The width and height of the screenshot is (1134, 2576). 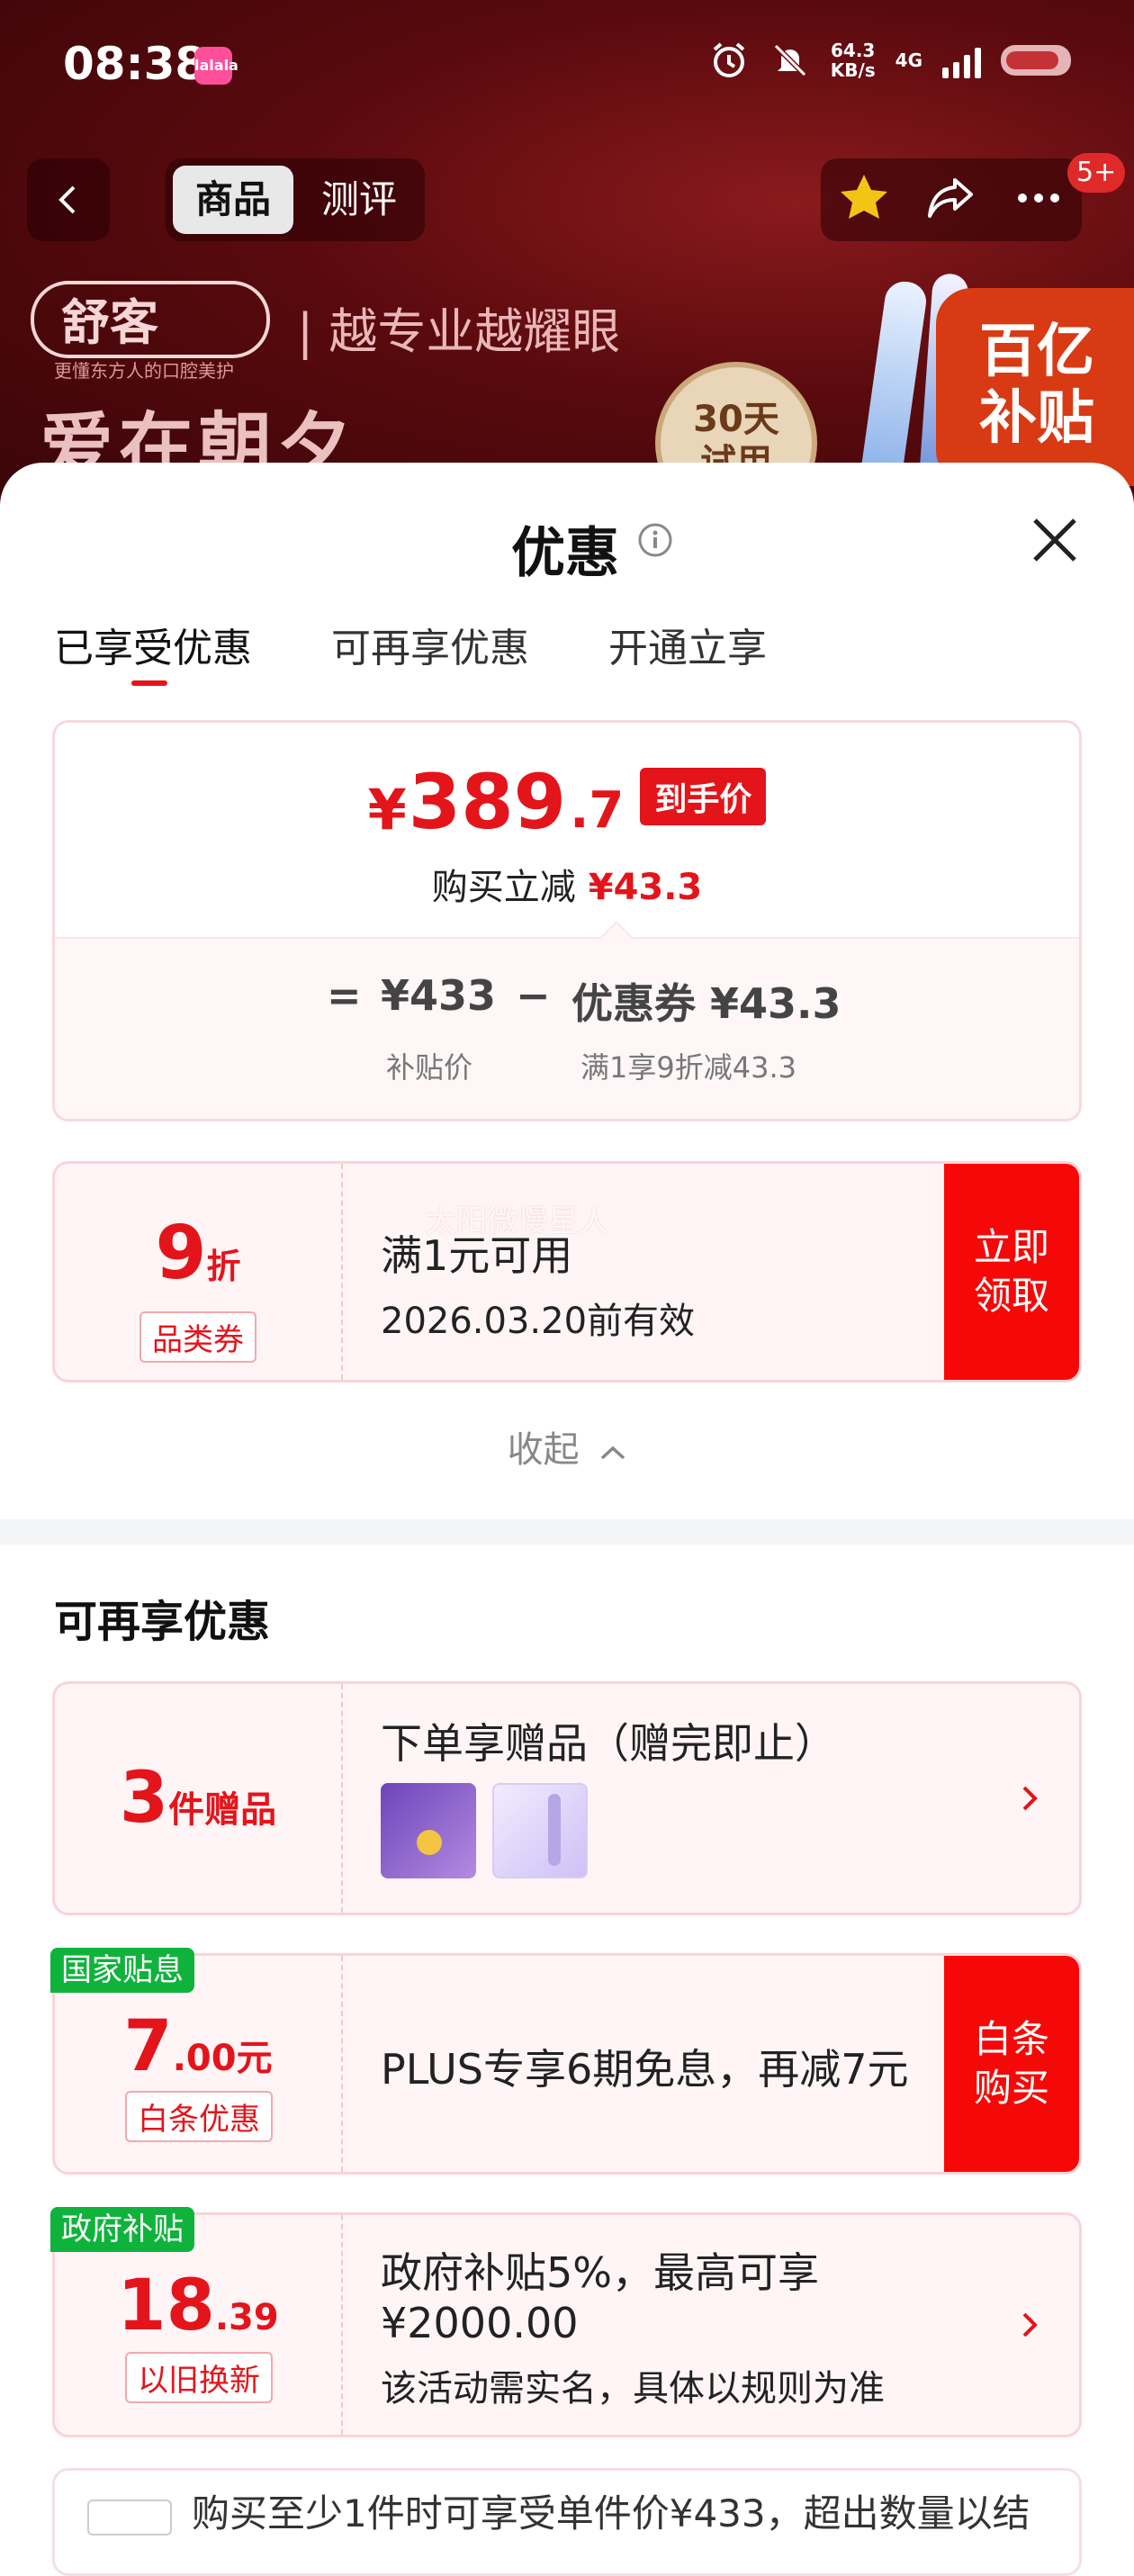 What do you see at coordinates (1011, 1272) in the screenshot?
I see `claim-coupon-button: 立即领取` at bounding box center [1011, 1272].